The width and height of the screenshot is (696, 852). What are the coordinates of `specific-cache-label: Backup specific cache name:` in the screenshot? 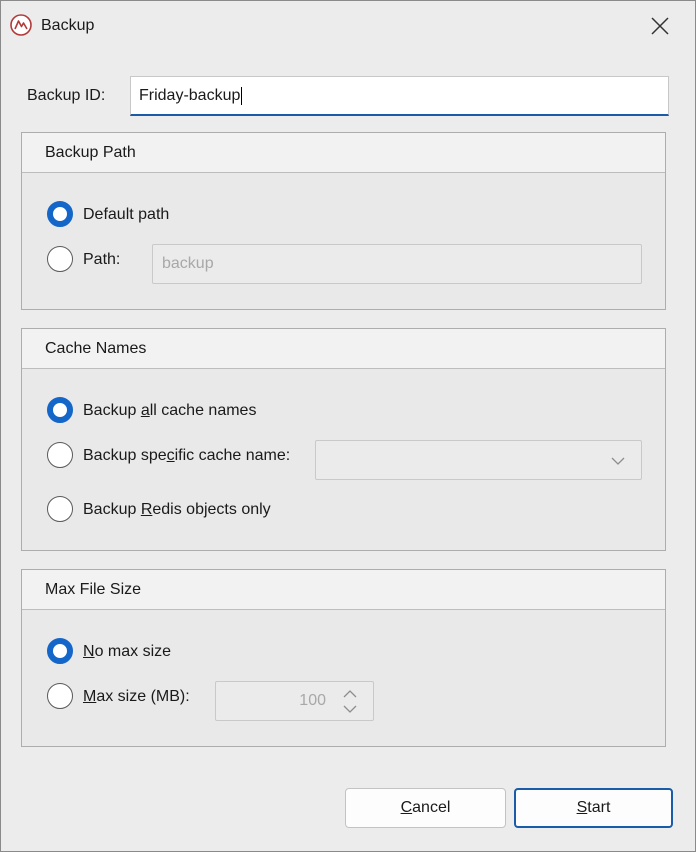 It's located at (187, 455).